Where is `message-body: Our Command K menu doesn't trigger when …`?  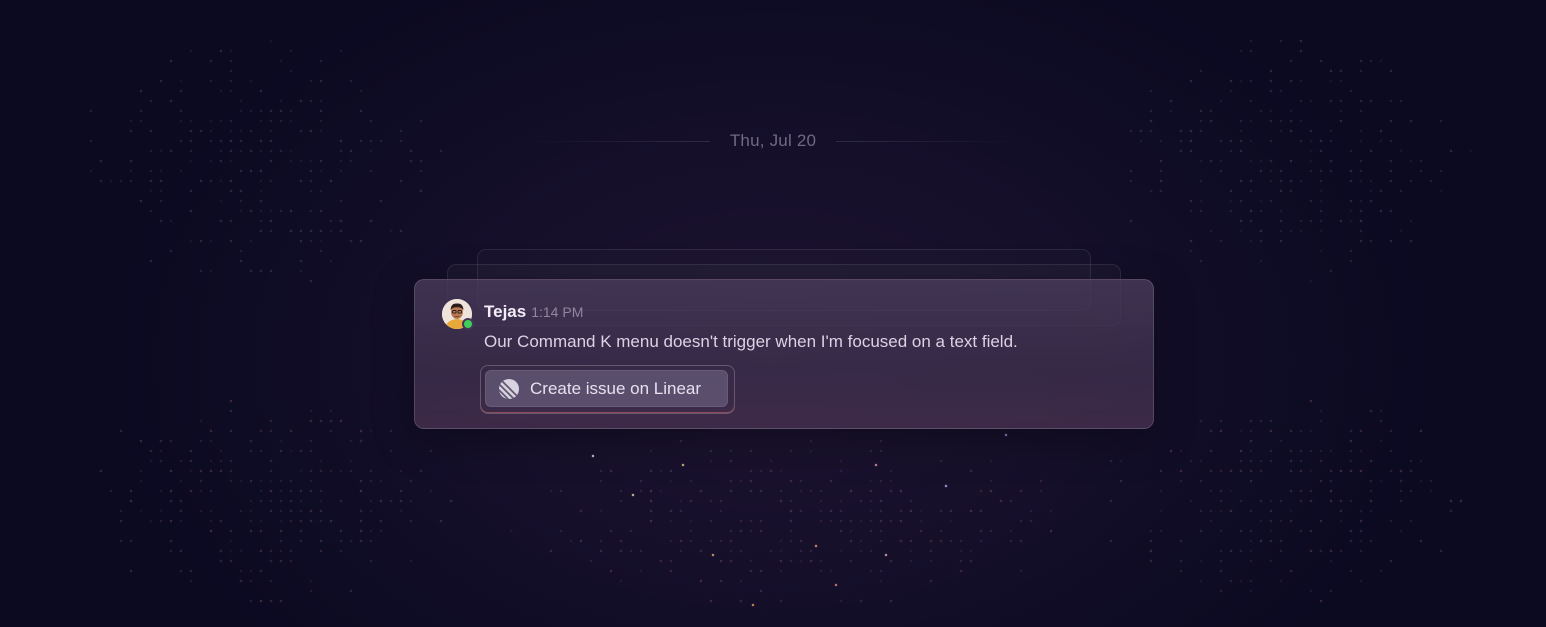
message-body: Our Command K menu doesn't trigger when … is located at coordinates (751, 341).